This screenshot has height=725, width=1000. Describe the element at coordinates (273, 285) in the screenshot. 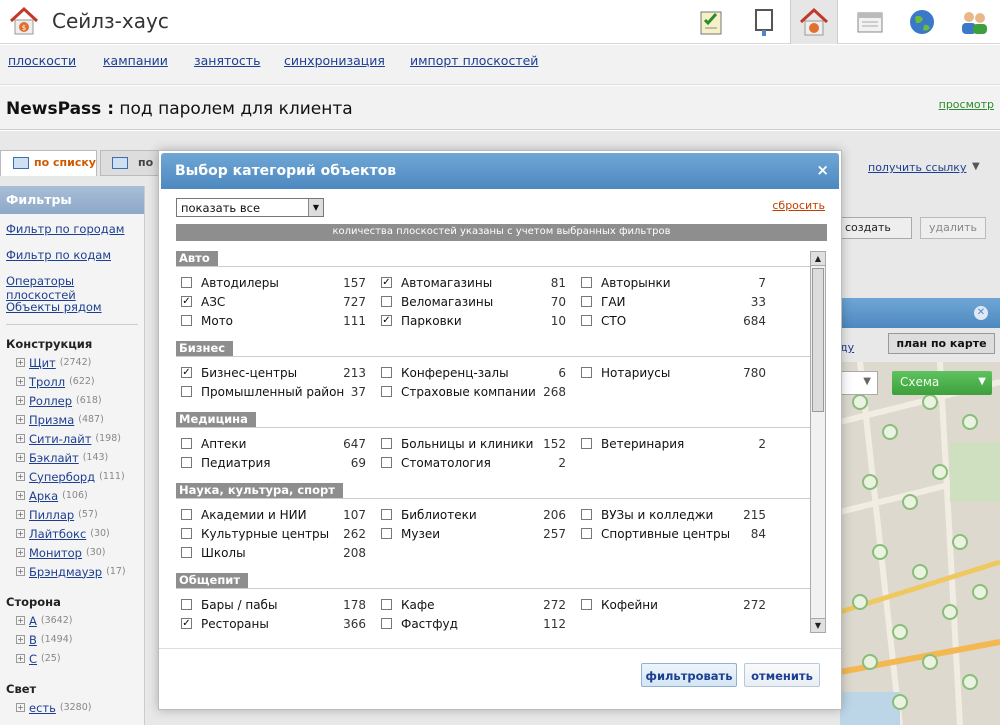

I see `category-checkbox-item: Автодилеры 157` at that location.